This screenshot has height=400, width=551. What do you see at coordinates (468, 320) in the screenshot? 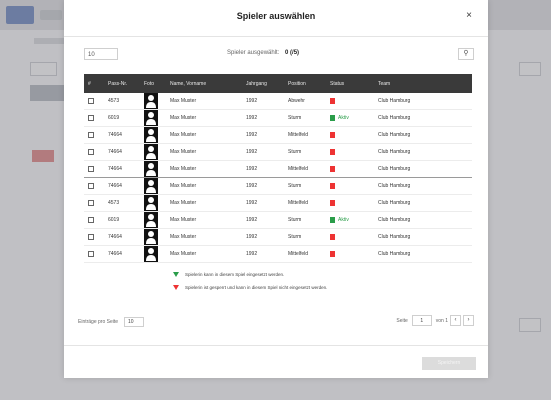
I see `next-page-icon: ›` at bounding box center [468, 320].